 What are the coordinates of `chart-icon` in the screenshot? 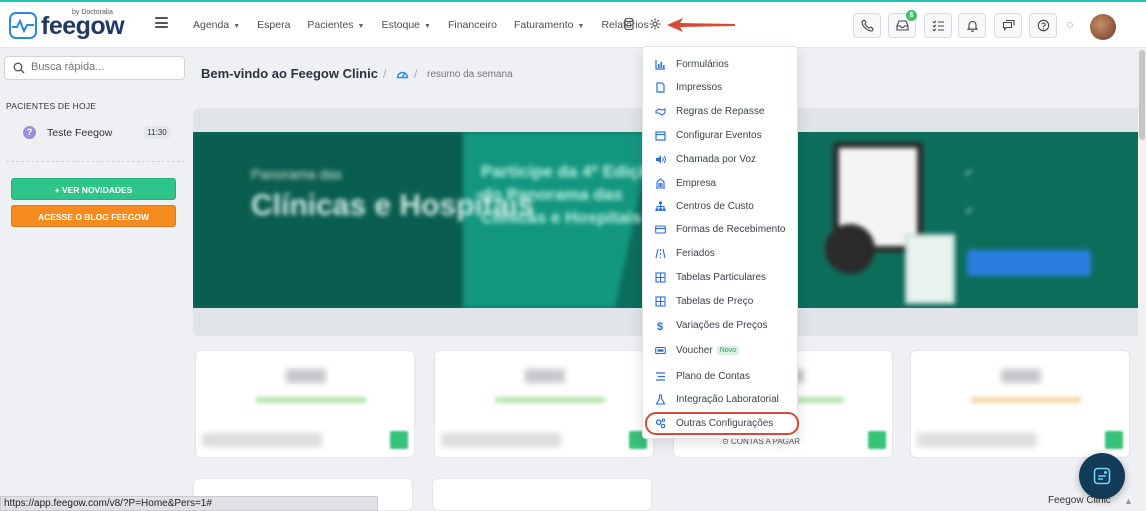 It's located at (660, 64).